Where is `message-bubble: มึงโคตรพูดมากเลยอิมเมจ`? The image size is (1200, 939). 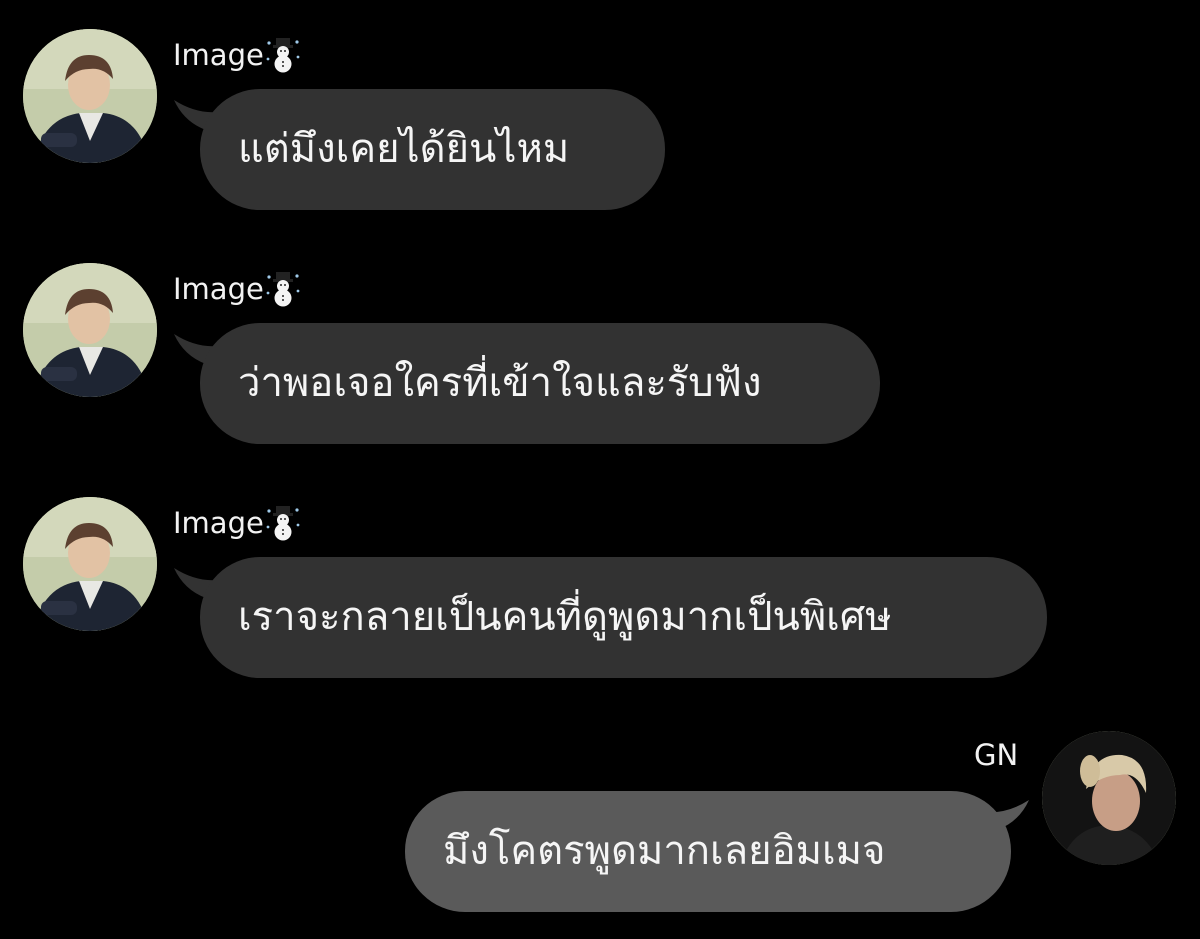
message-bubble: มึงโคตรพูดมากเลยอิมเมจ is located at coordinates (708, 851).